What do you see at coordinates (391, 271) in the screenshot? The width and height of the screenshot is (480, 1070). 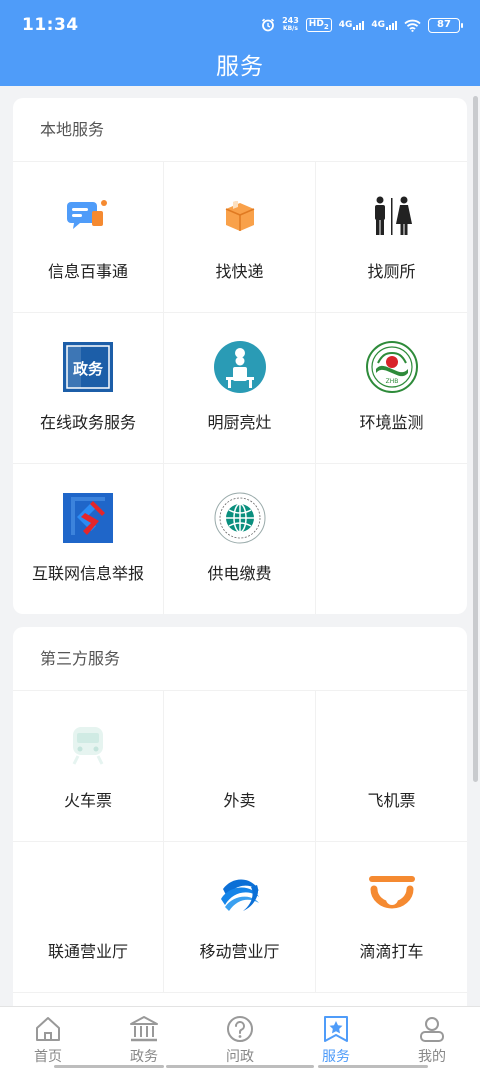 I see `service-label: 找厕所` at bounding box center [391, 271].